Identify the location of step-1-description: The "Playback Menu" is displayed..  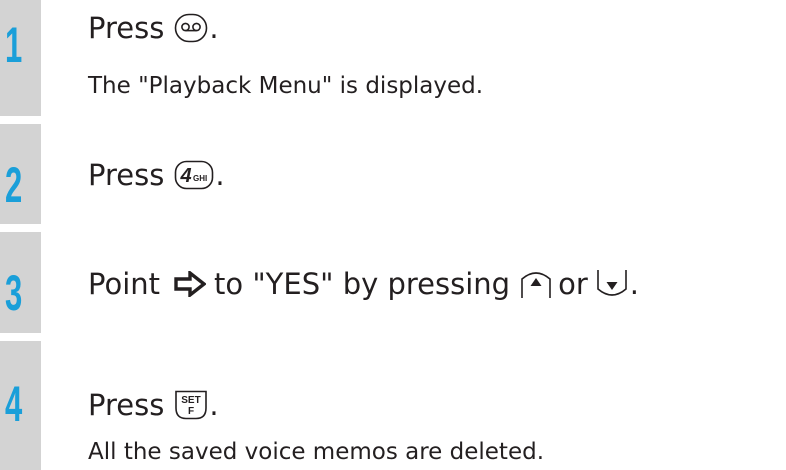
(286, 86).